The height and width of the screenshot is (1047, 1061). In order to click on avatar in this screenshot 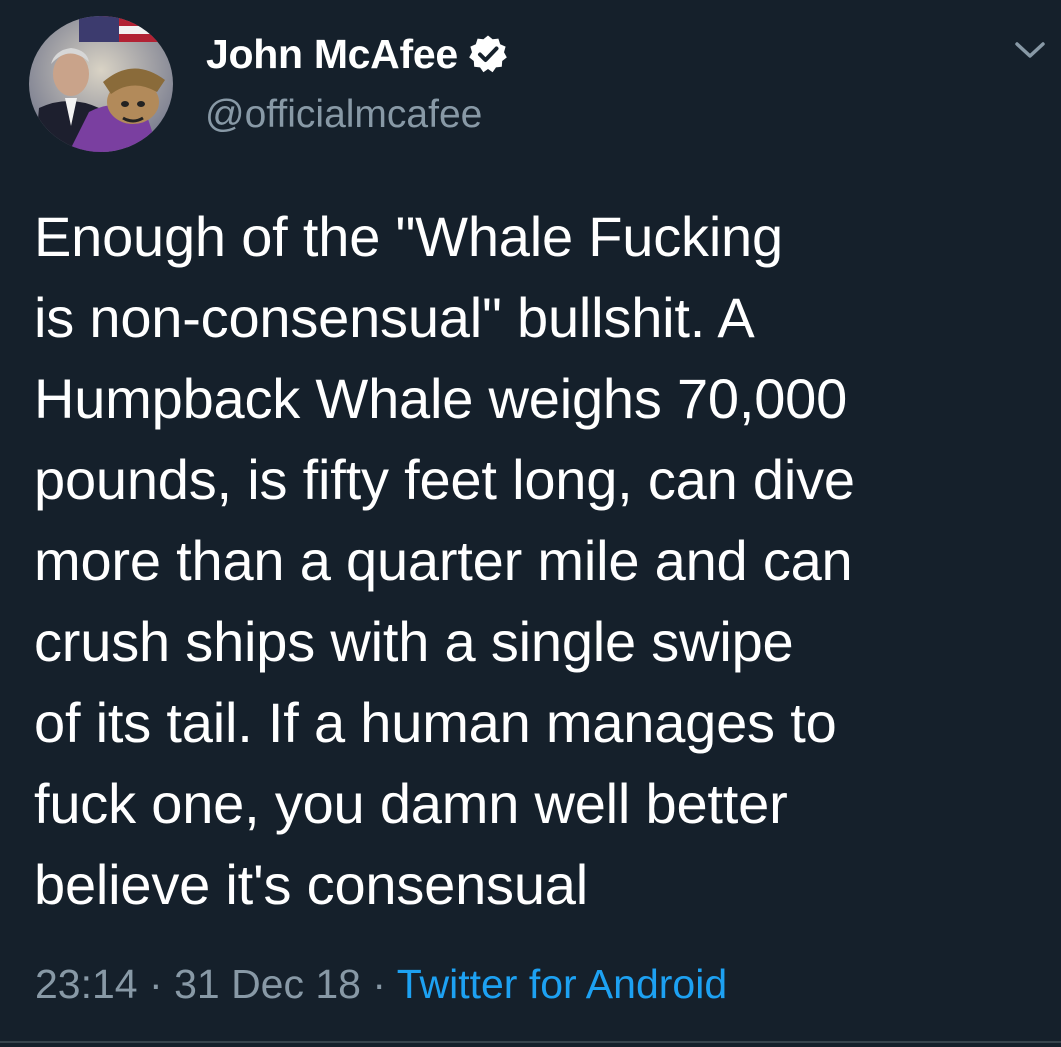, I will do `click(101, 84)`.